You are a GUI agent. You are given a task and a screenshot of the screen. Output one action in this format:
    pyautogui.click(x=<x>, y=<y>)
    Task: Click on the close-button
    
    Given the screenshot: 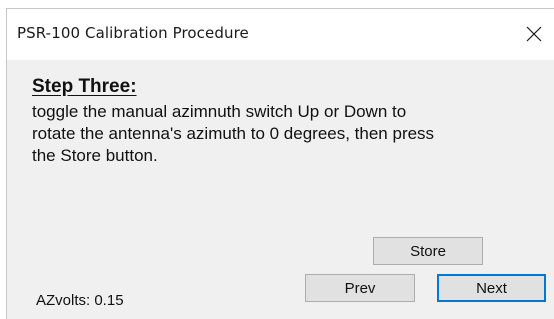 What is the action you would take?
    pyautogui.click(x=534, y=34)
    